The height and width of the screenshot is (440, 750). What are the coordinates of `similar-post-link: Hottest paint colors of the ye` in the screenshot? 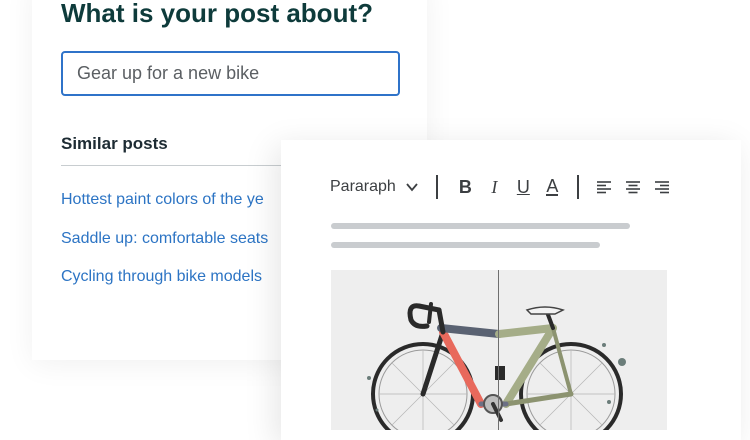 It's located at (162, 200).